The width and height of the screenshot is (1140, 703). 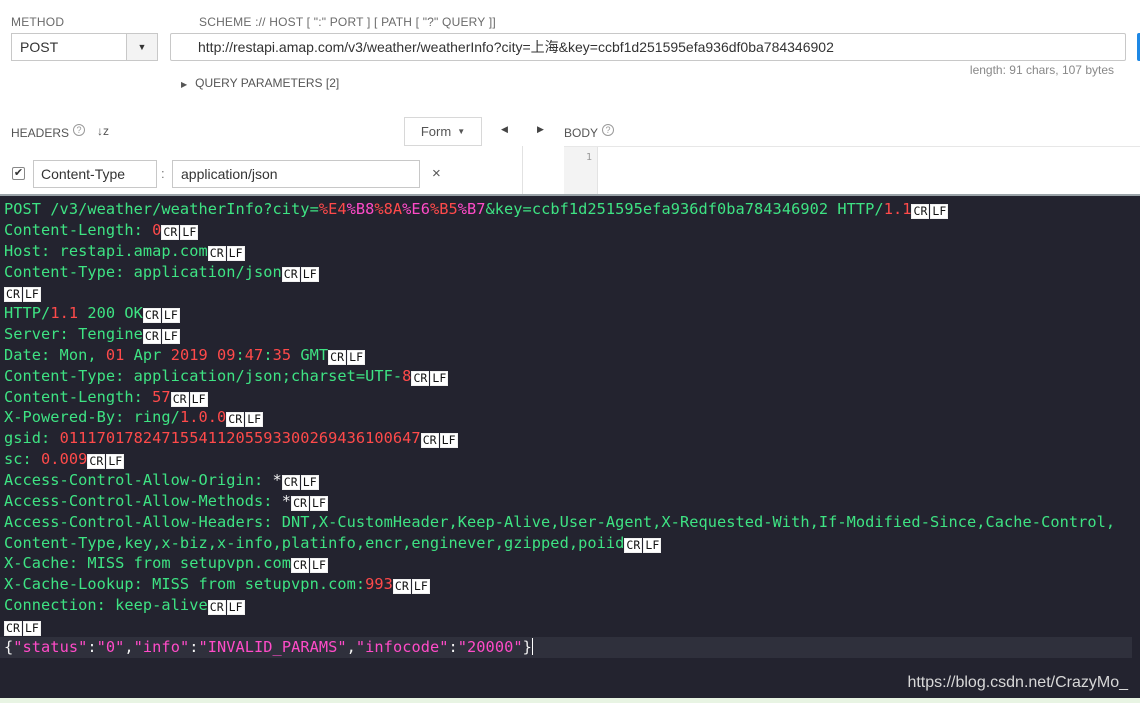 What do you see at coordinates (490, 646) in the screenshot?
I see `terminal-text: "20000"` at bounding box center [490, 646].